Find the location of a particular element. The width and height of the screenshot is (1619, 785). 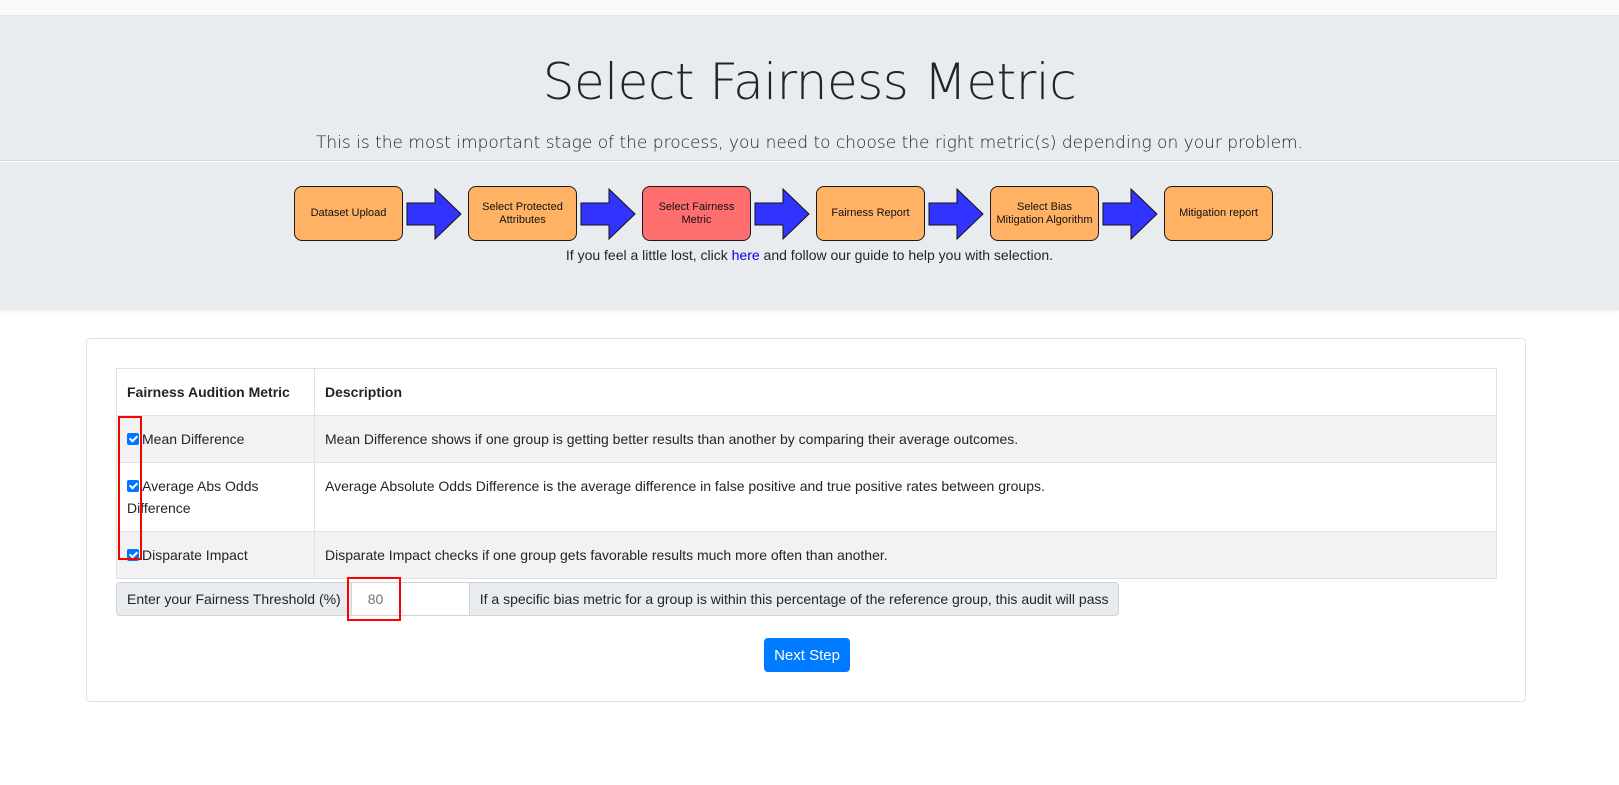

metric-cell: Average Abs Odds Difference is located at coordinates (215, 497).